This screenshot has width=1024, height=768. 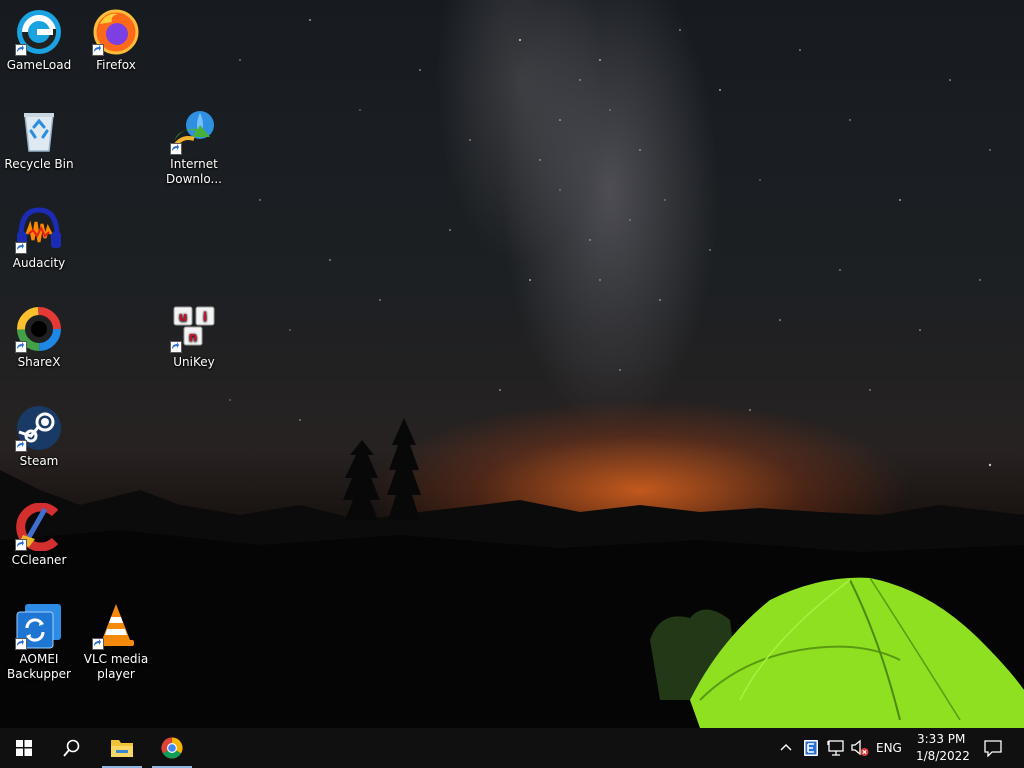 I want to click on network-icon, so click(x=835, y=748).